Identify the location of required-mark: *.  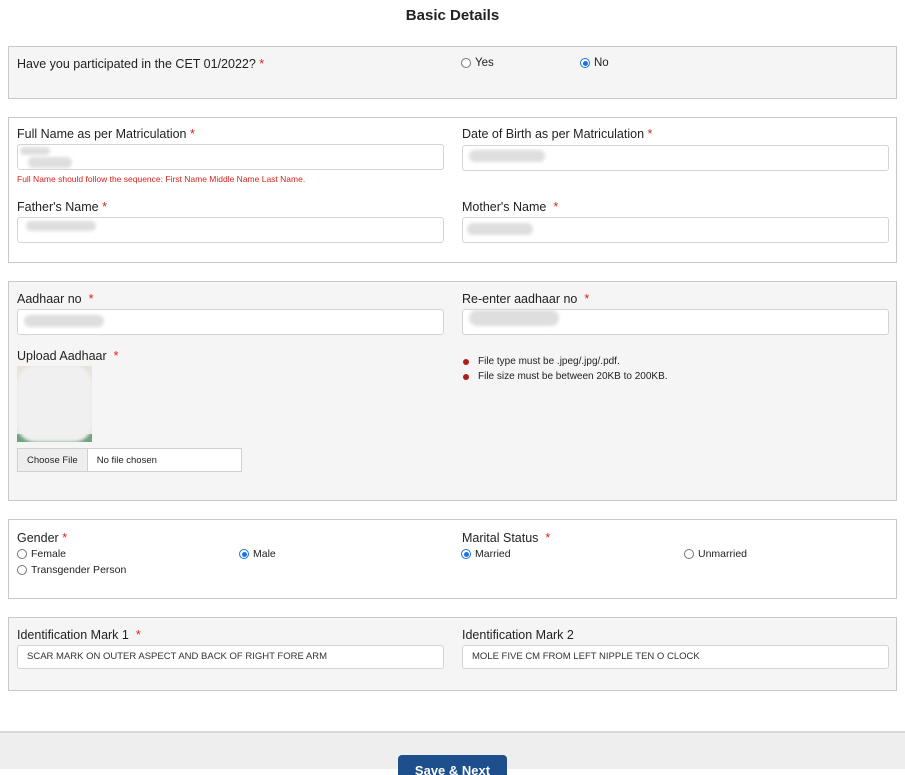
(262, 64).